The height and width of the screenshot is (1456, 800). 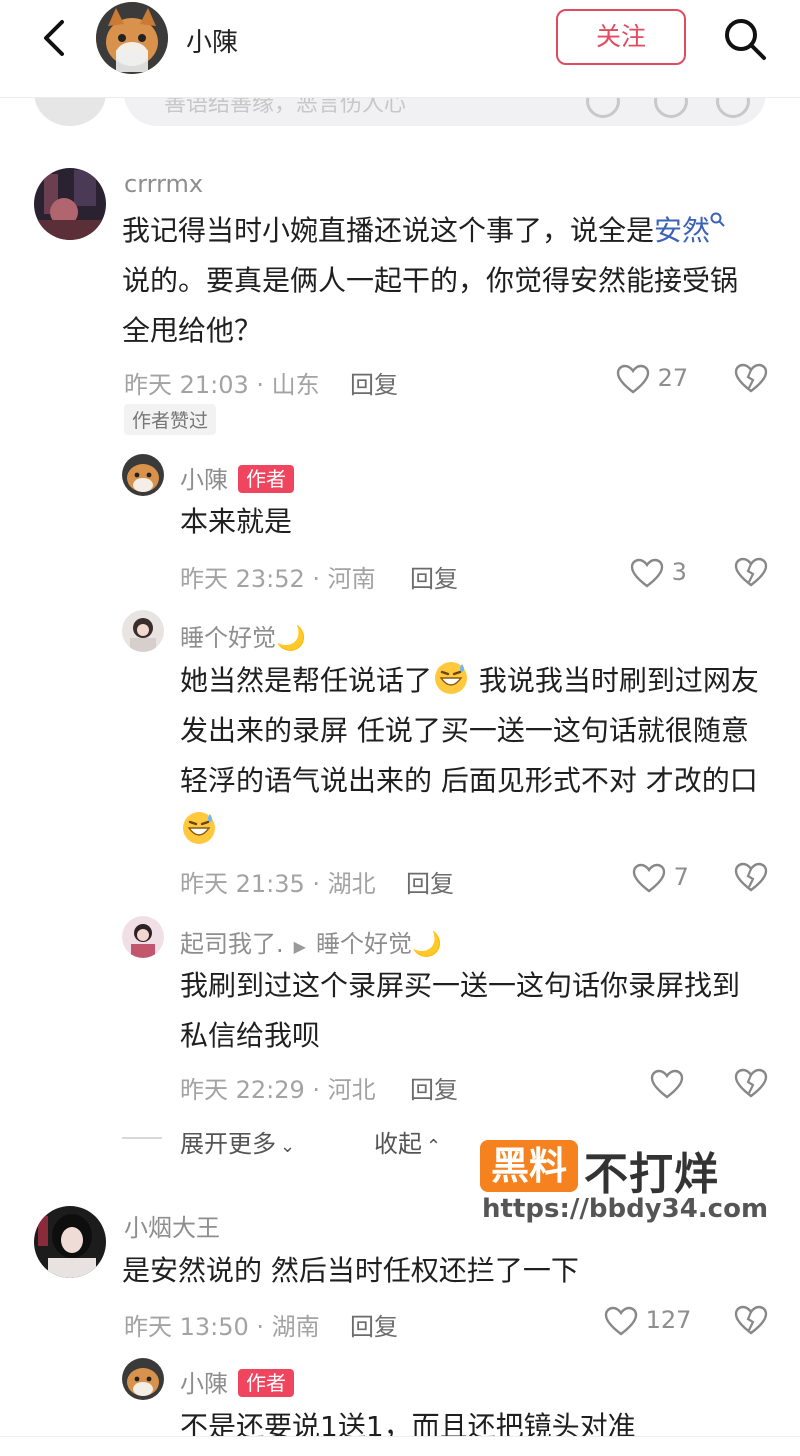 What do you see at coordinates (278, 579) in the screenshot?
I see `comment-meta: 昨天 23:52 · 河南` at bounding box center [278, 579].